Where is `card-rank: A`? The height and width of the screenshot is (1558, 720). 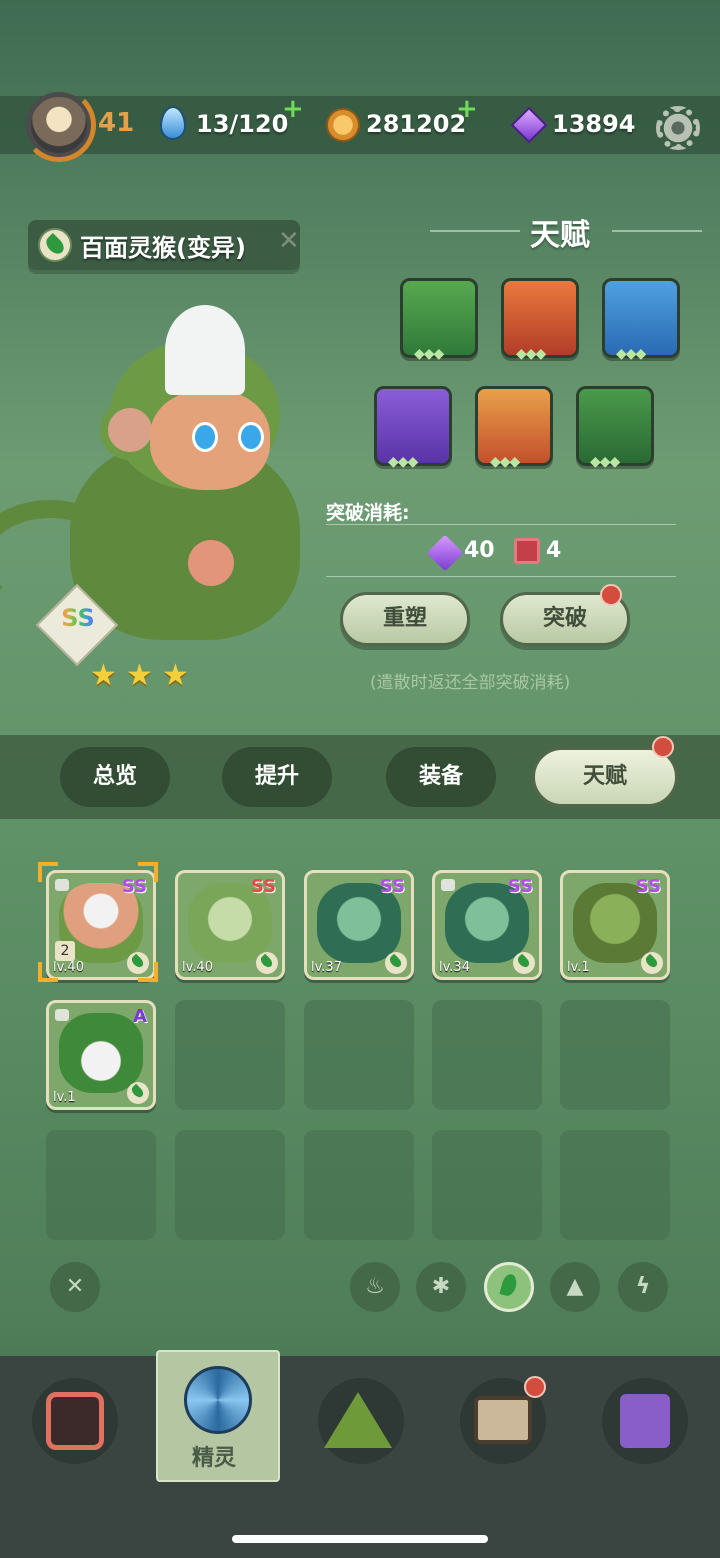 card-rank: A is located at coordinates (140, 1016).